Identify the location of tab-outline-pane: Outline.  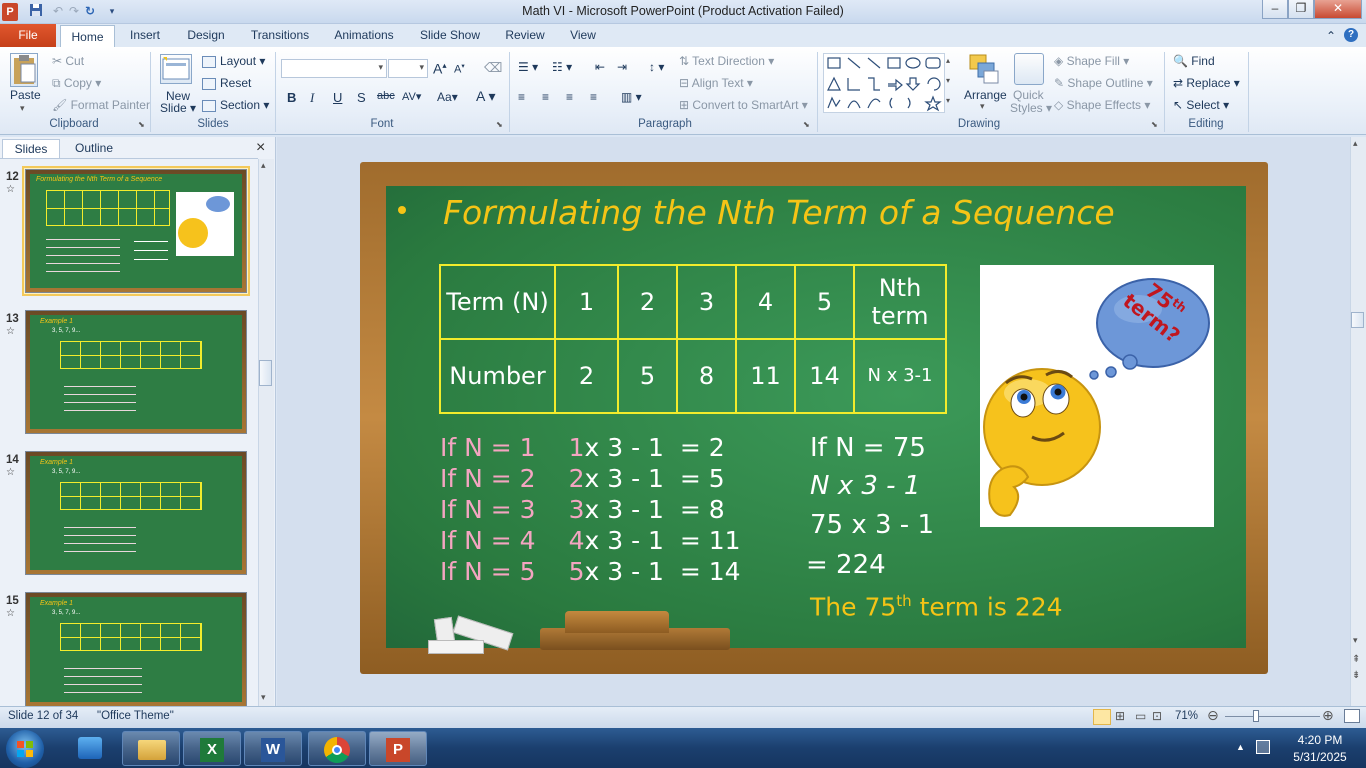
(94, 148).